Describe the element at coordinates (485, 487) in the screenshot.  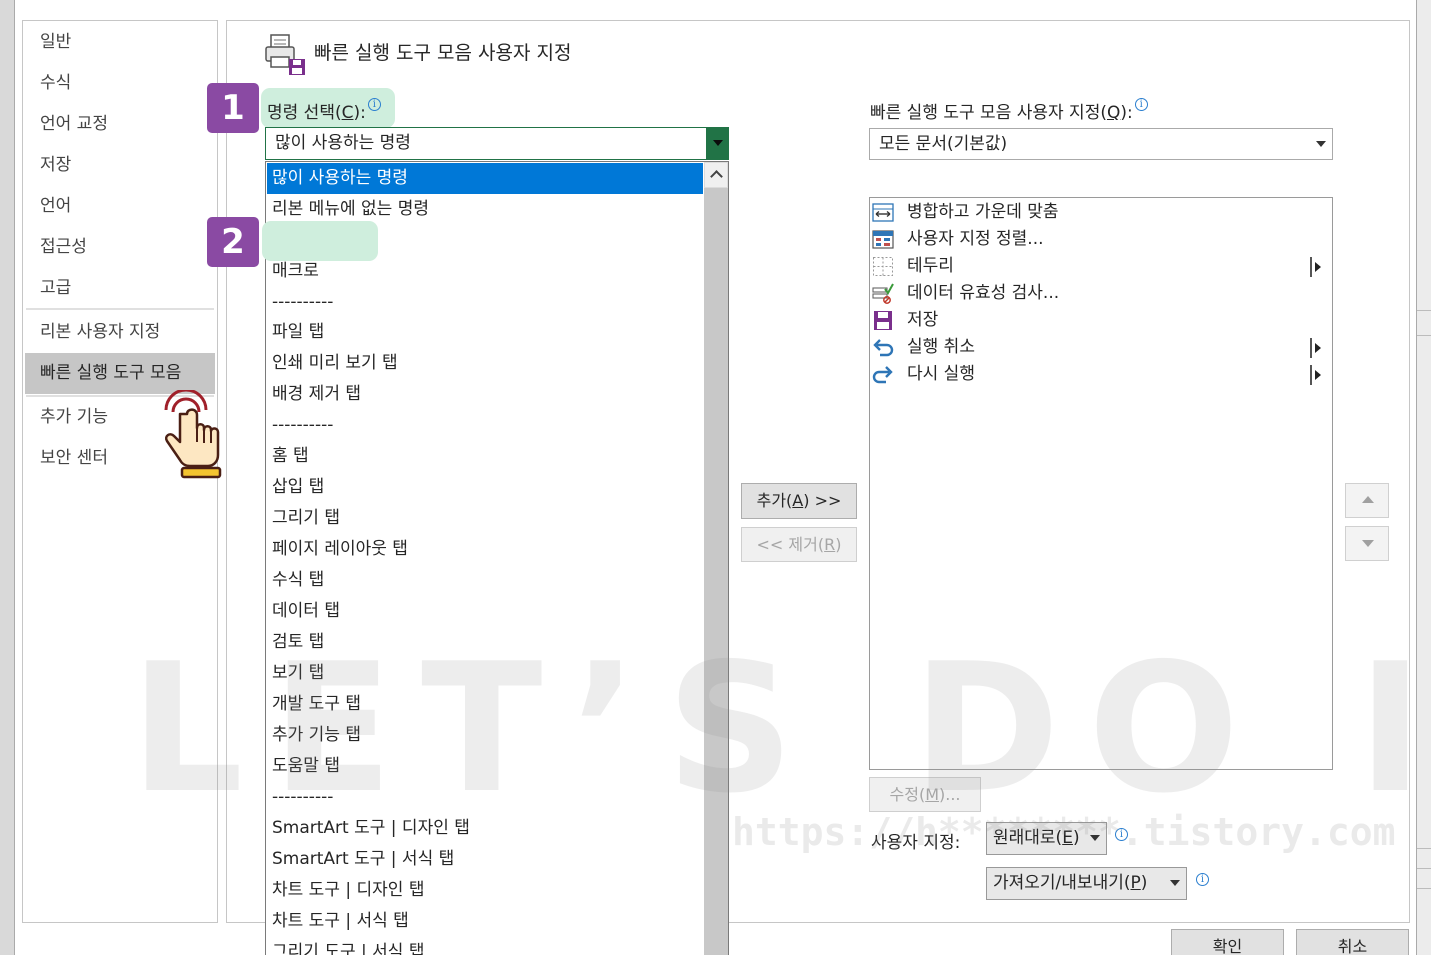
I see `dropdown-option: 삽입 탭` at that location.